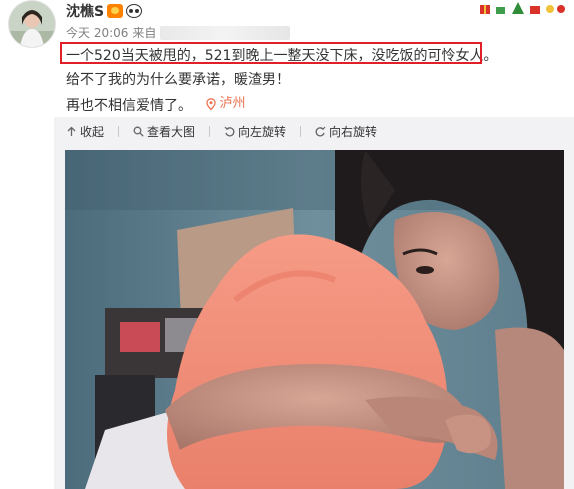  What do you see at coordinates (229, 131) in the screenshot?
I see `rotate-left-icon` at bounding box center [229, 131].